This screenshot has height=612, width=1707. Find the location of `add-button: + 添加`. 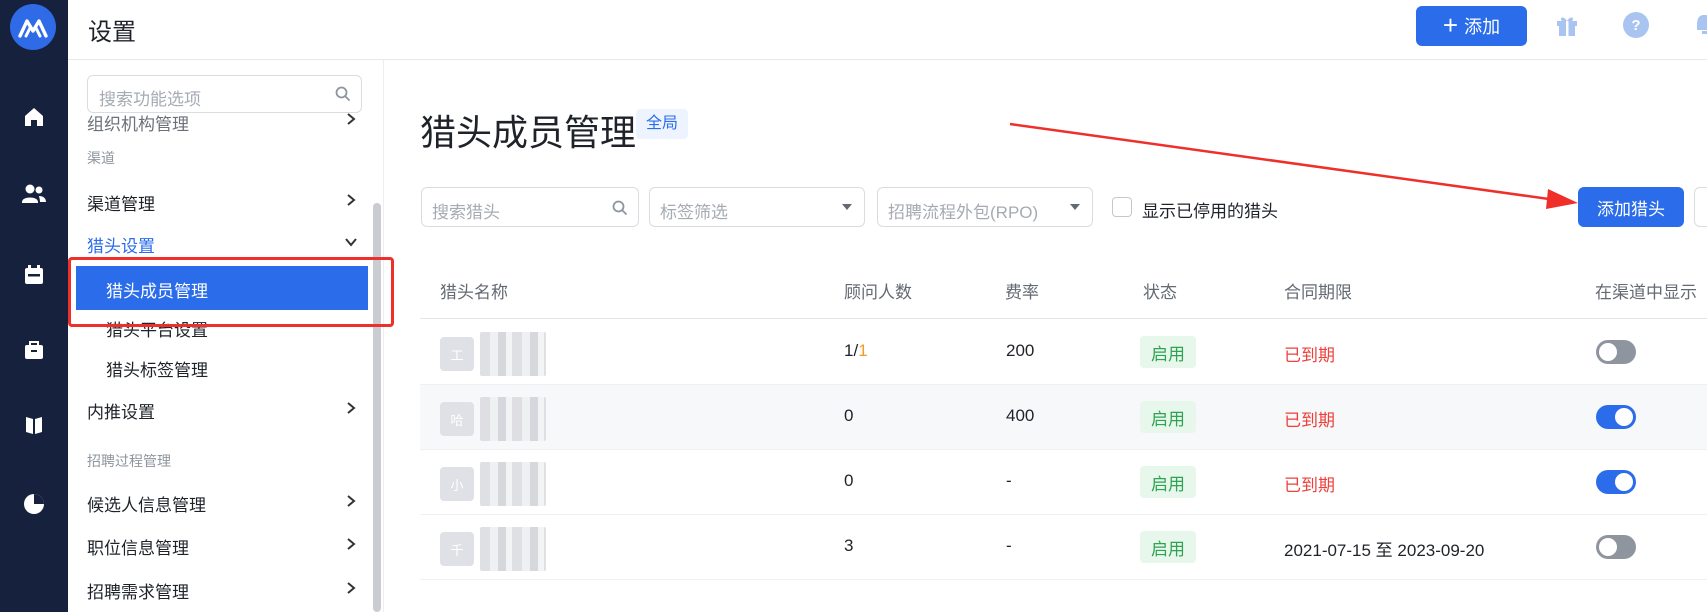

add-button: + 添加 is located at coordinates (1471, 26).